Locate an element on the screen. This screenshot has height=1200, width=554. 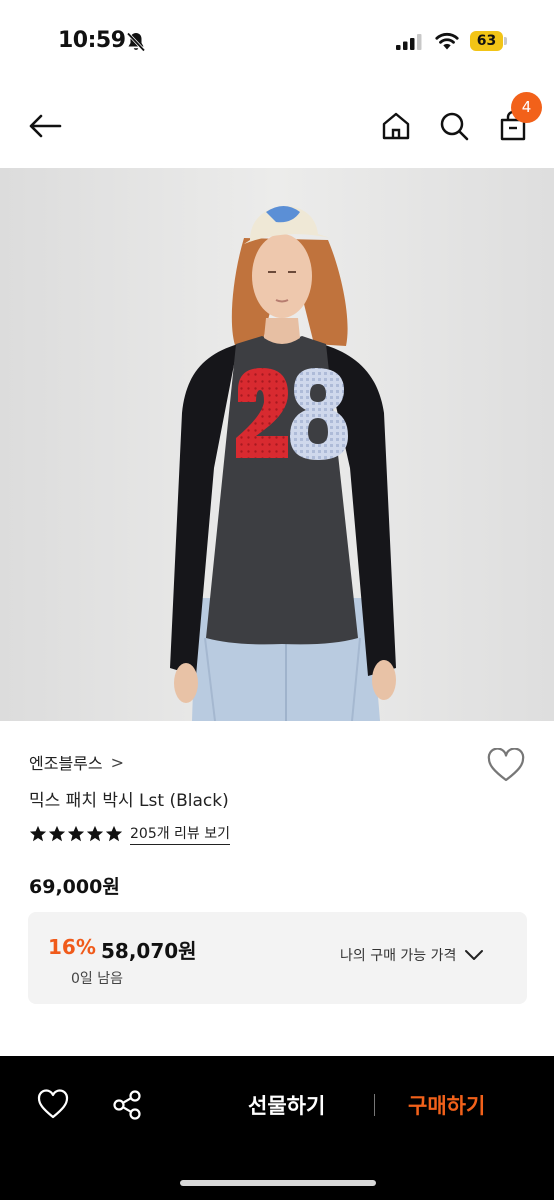
buy-button: 구매하기 is located at coordinates (446, 1105).